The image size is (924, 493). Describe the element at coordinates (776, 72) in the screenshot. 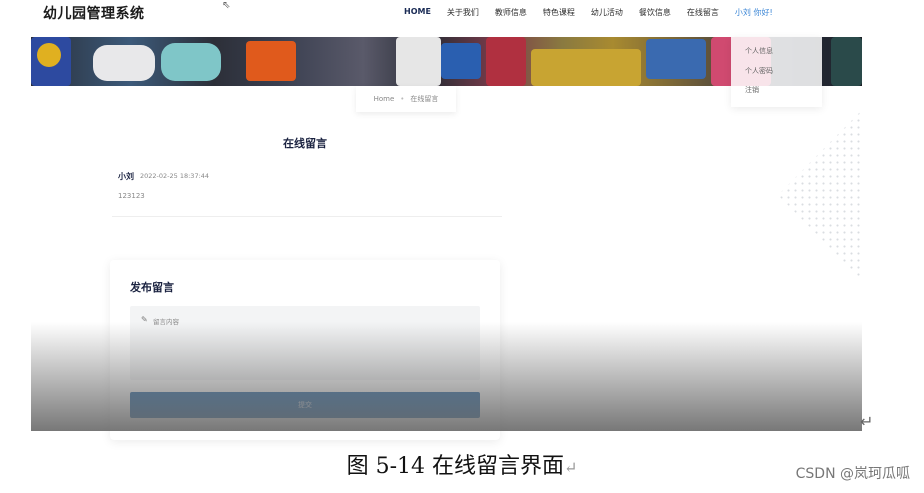

I see `user-dropdown-menu: 个人信息 个人密码 注销` at that location.